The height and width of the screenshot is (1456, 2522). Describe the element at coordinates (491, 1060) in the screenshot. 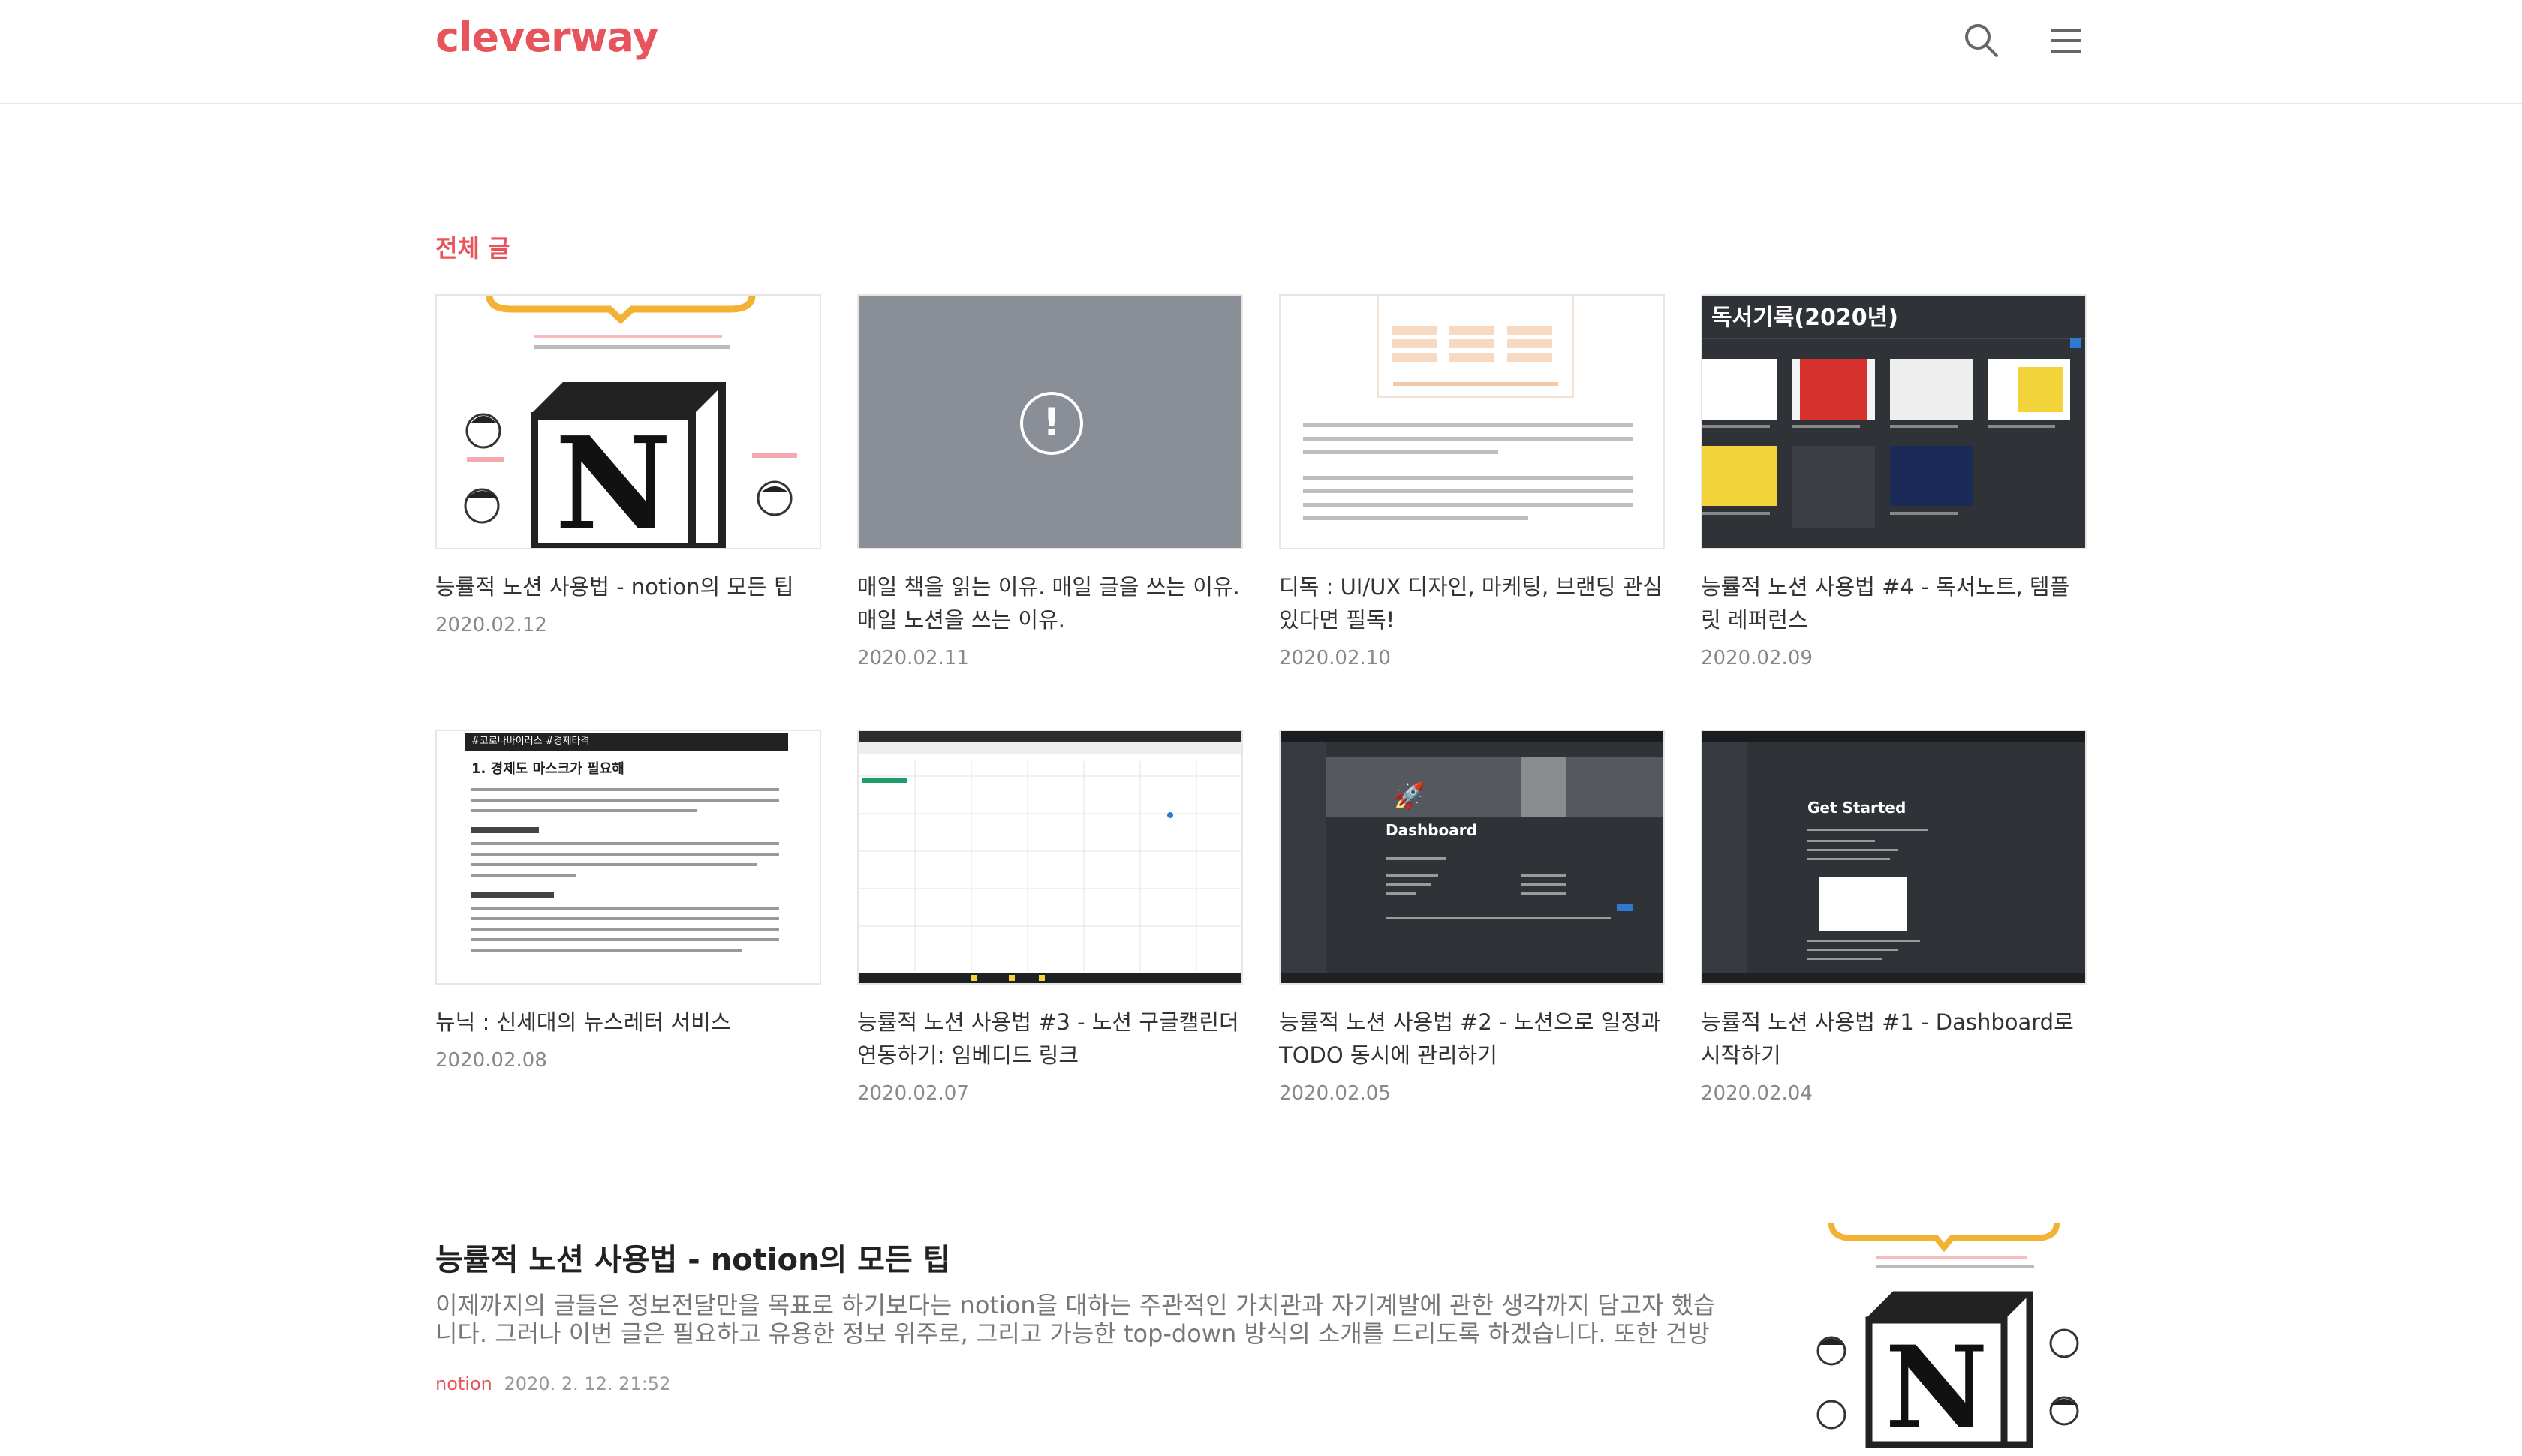

I see `post-date: 2020.02.08` at that location.